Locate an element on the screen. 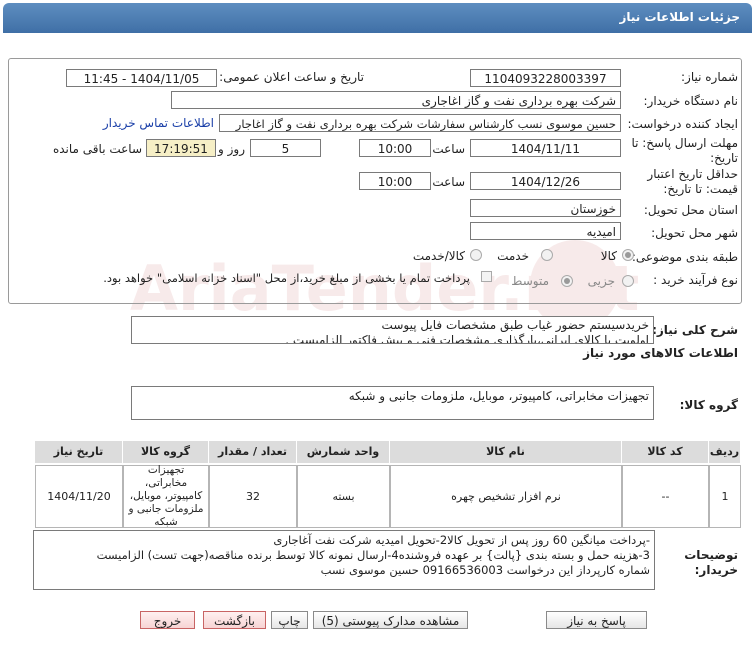 The height and width of the screenshot is (648, 755). view-attachments-button: مشاهده مدارک پیوستی (5) is located at coordinates (390, 620).